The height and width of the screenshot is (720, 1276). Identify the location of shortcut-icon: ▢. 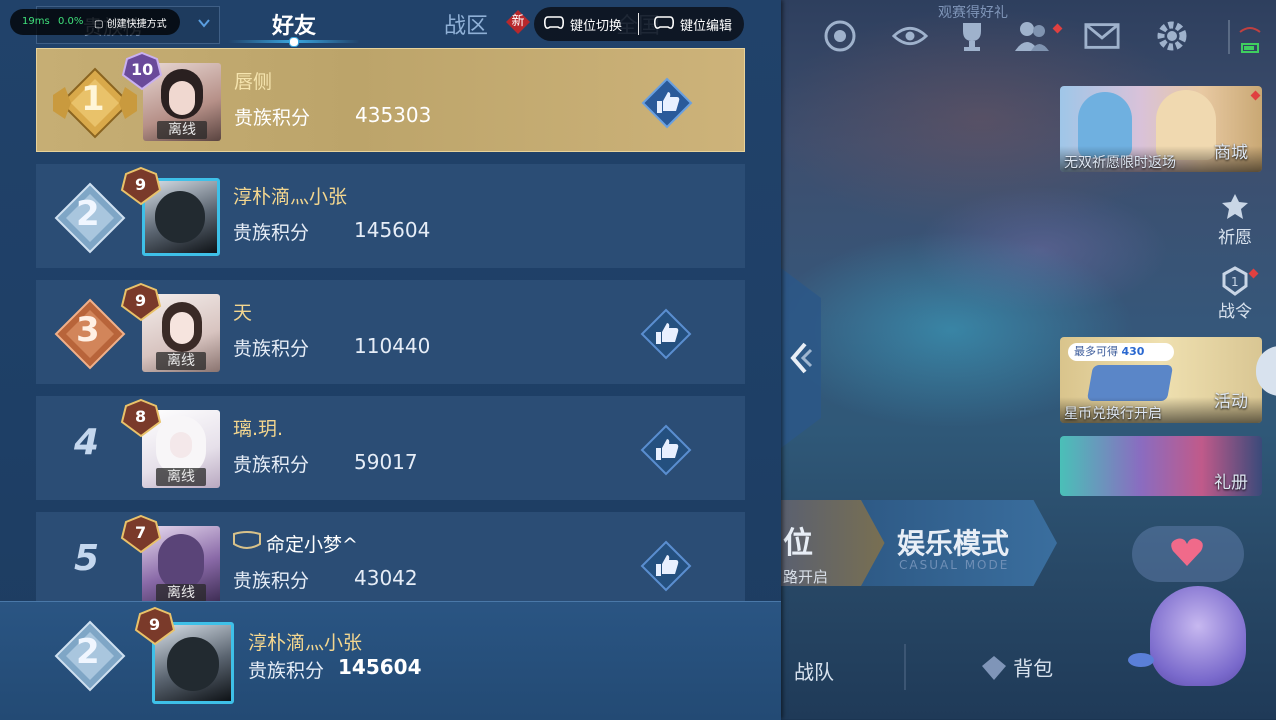
(99, 24).